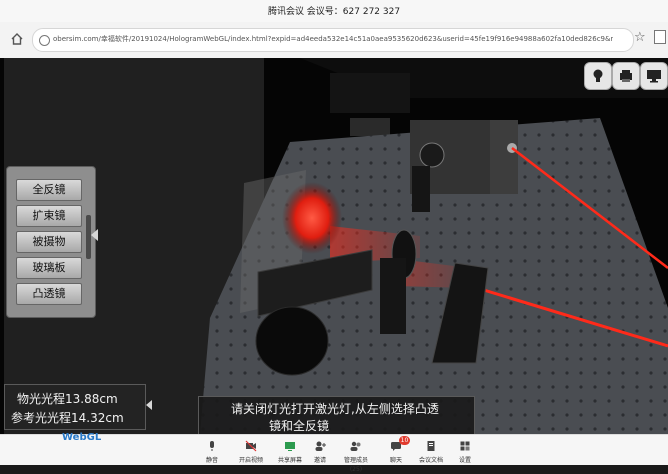 The width and height of the screenshot is (668, 474). What do you see at coordinates (355, 446) in the screenshot?
I see `members-icon` at bounding box center [355, 446].